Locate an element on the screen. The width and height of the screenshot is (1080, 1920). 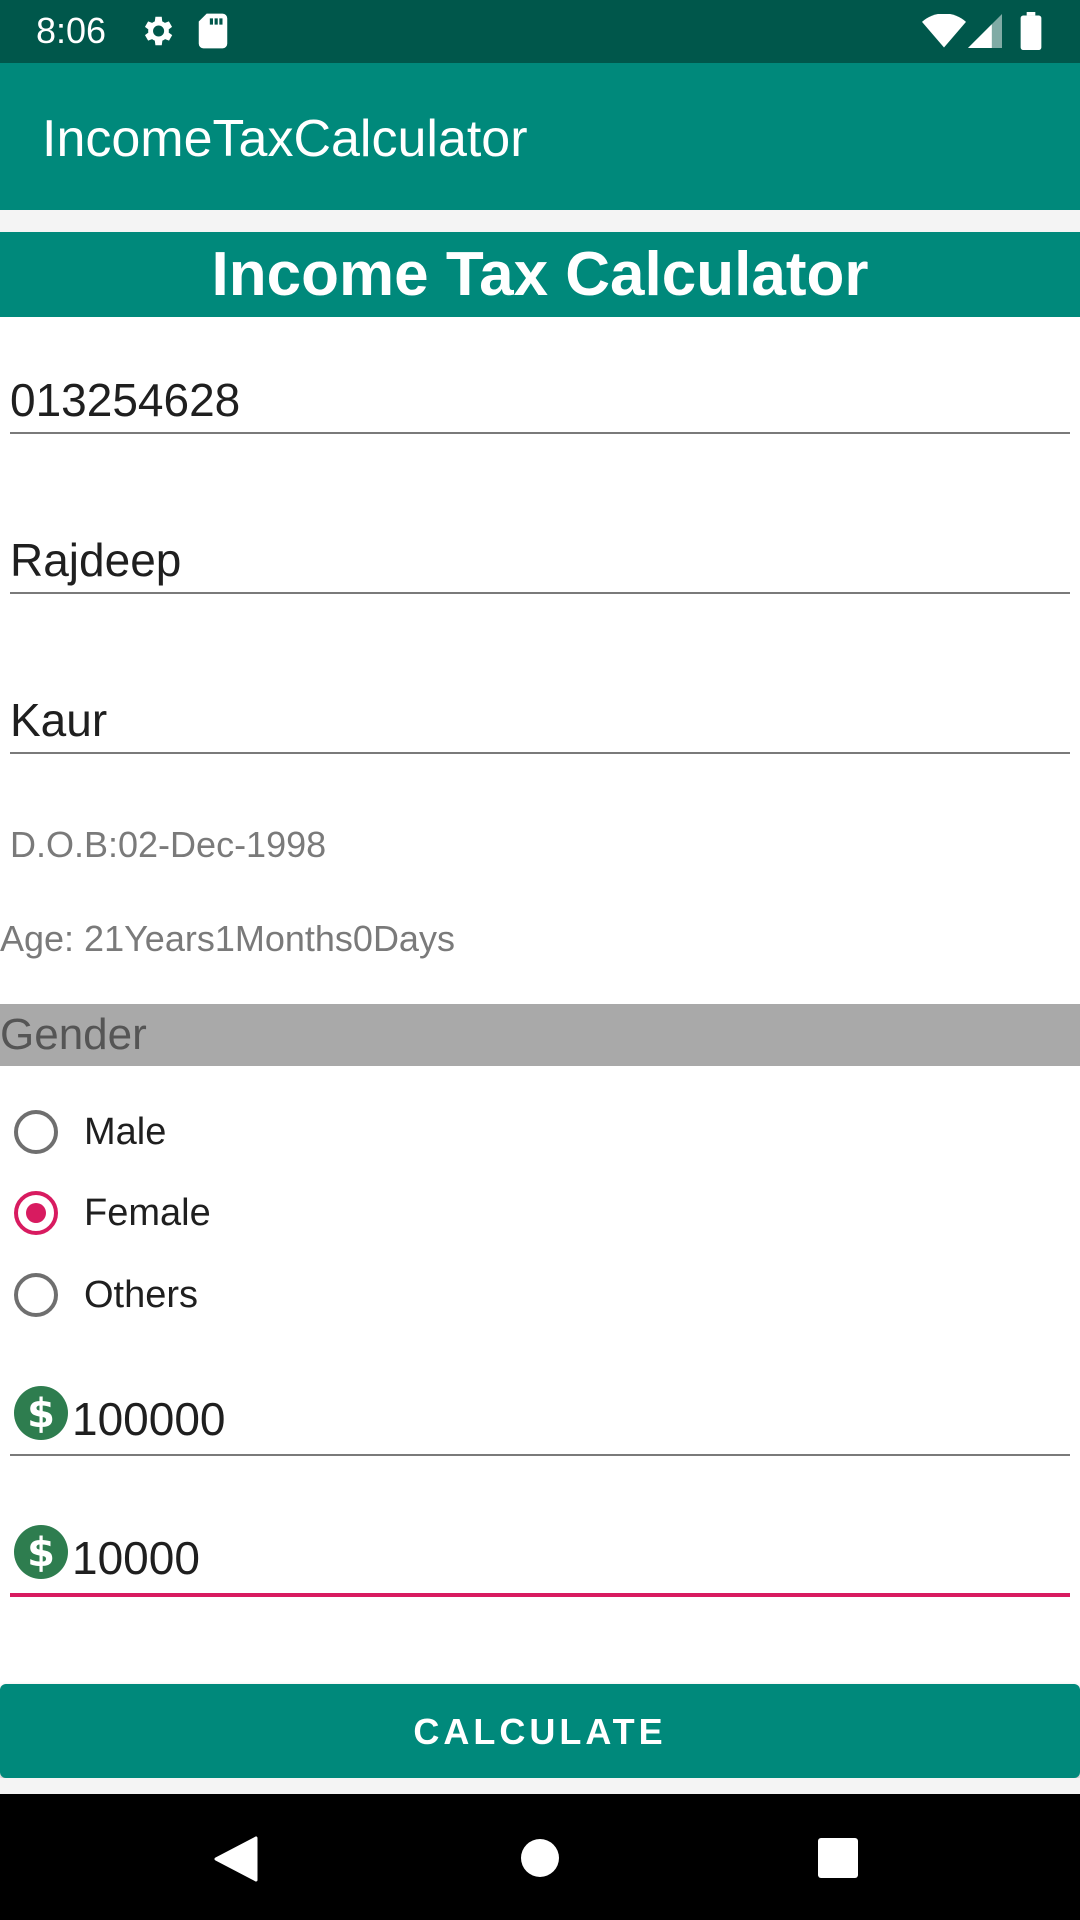
rrsp-value: 10000 is located at coordinates (136, 1558).